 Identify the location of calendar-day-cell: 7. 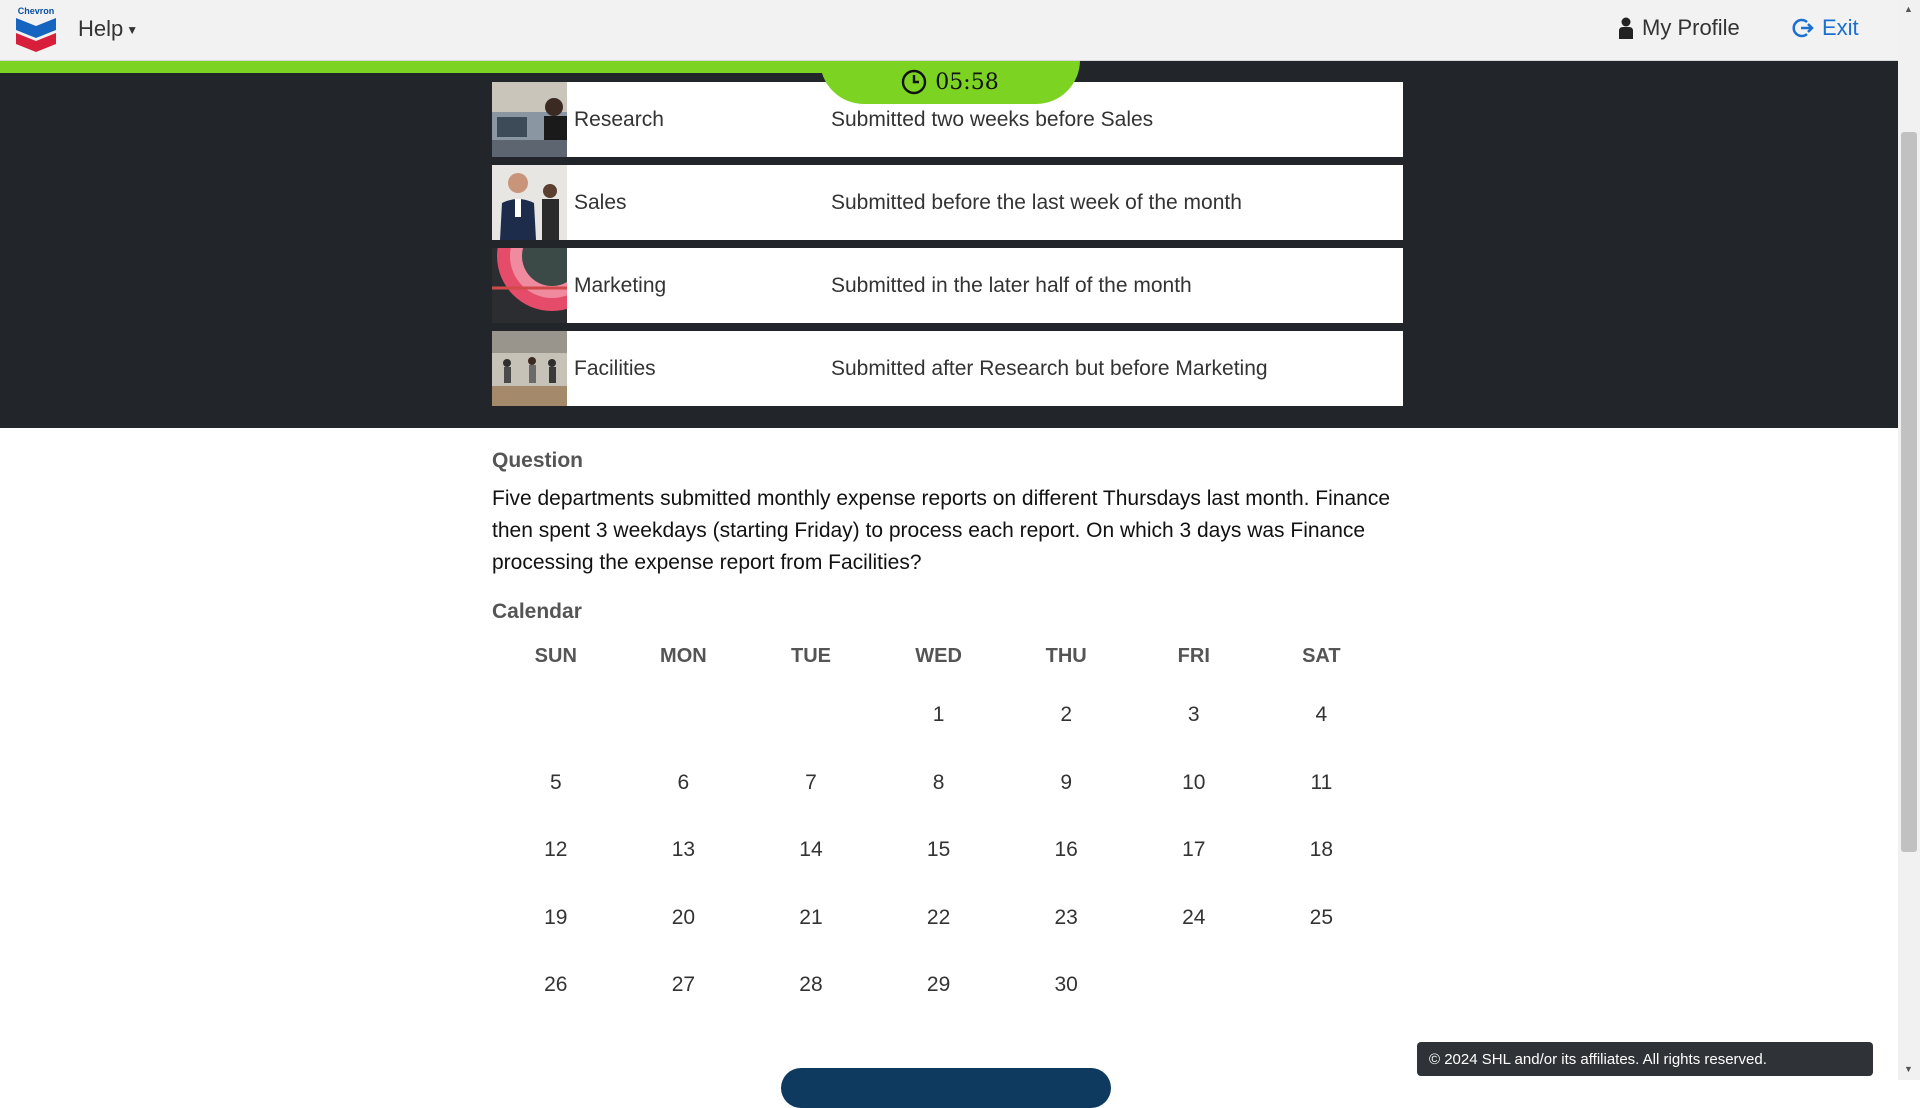
(811, 782).